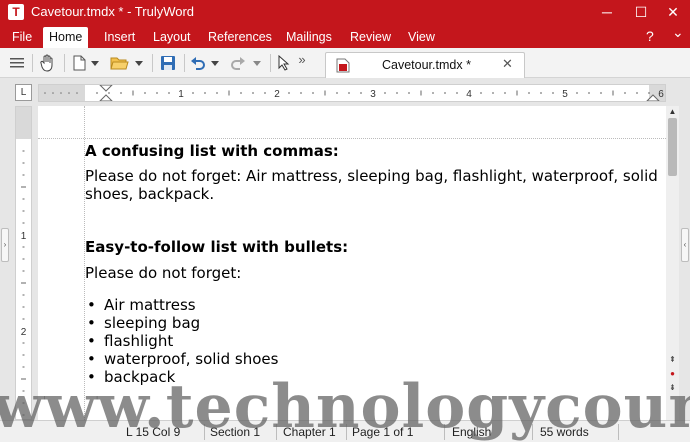 This screenshot has height=442, width=690. I want to click on new-dropdown-arrow-icon, so click(95, 63).